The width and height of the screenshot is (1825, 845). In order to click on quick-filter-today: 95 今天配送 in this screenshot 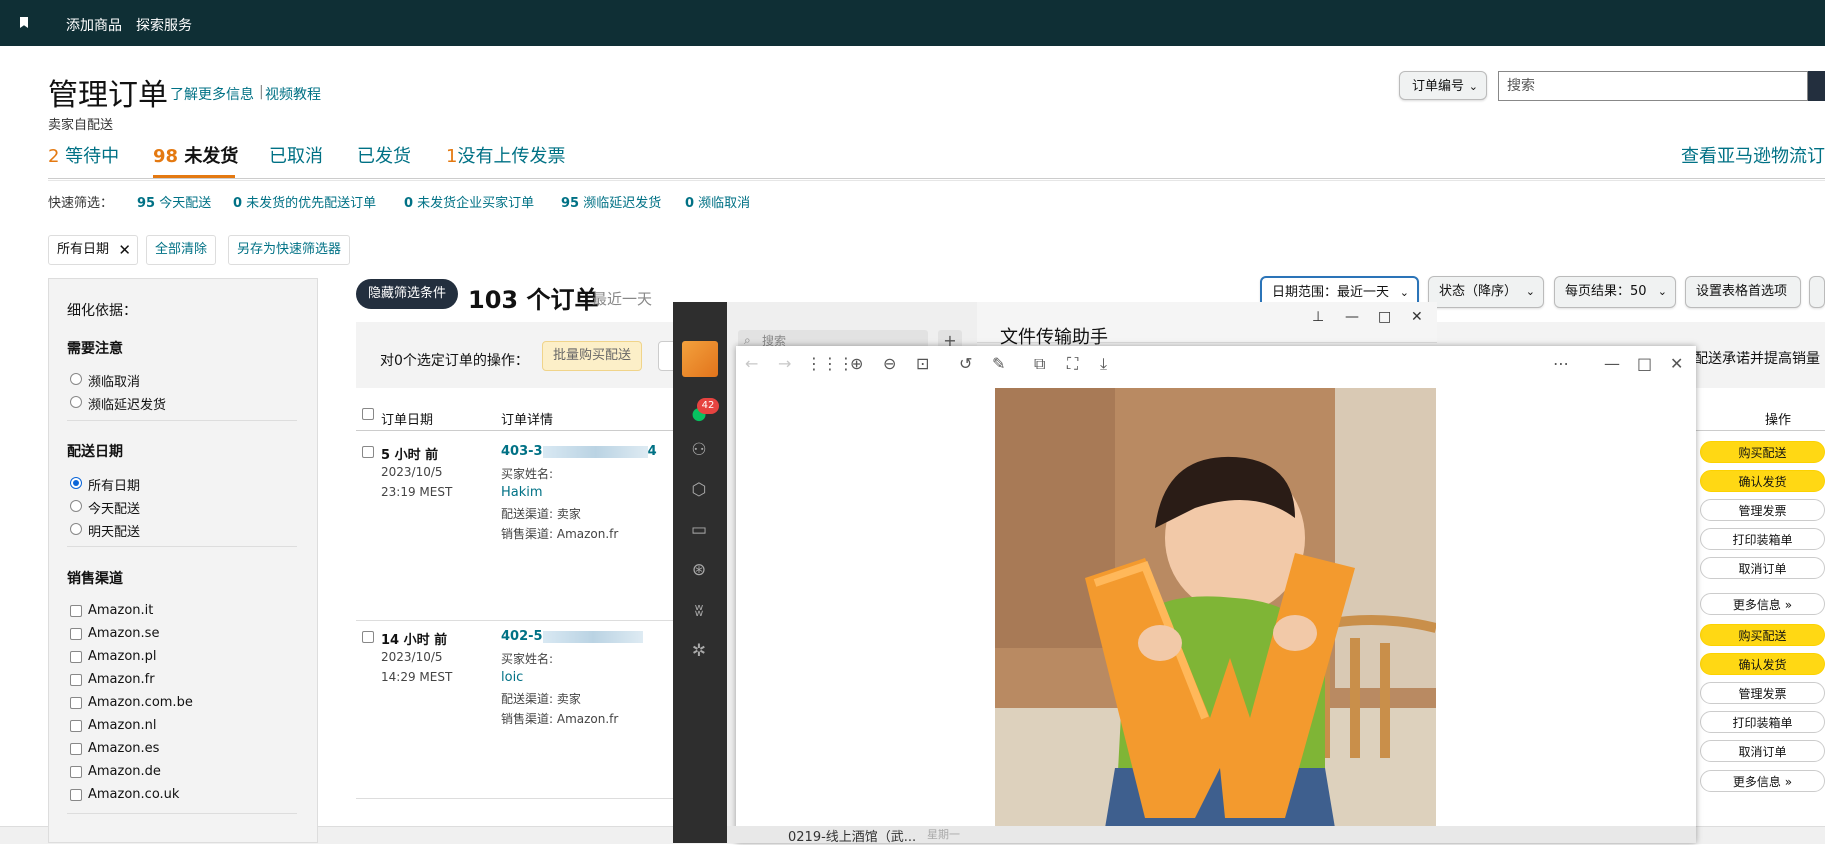, I will do `click(174, 201)`.